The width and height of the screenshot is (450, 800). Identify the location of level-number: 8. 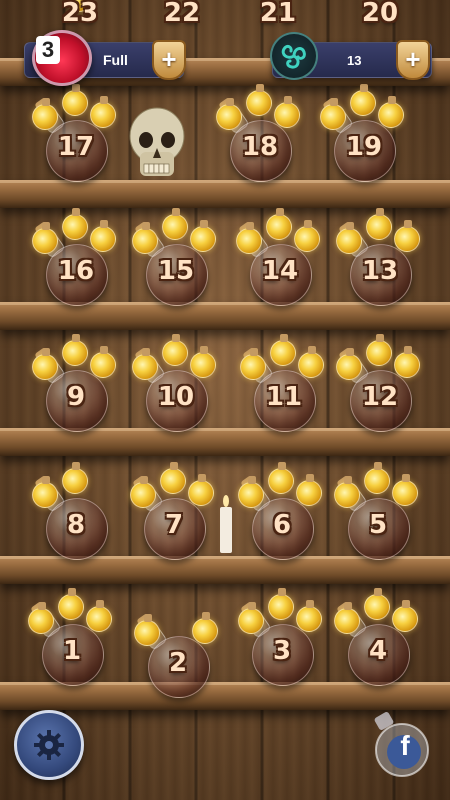
(76, 525).